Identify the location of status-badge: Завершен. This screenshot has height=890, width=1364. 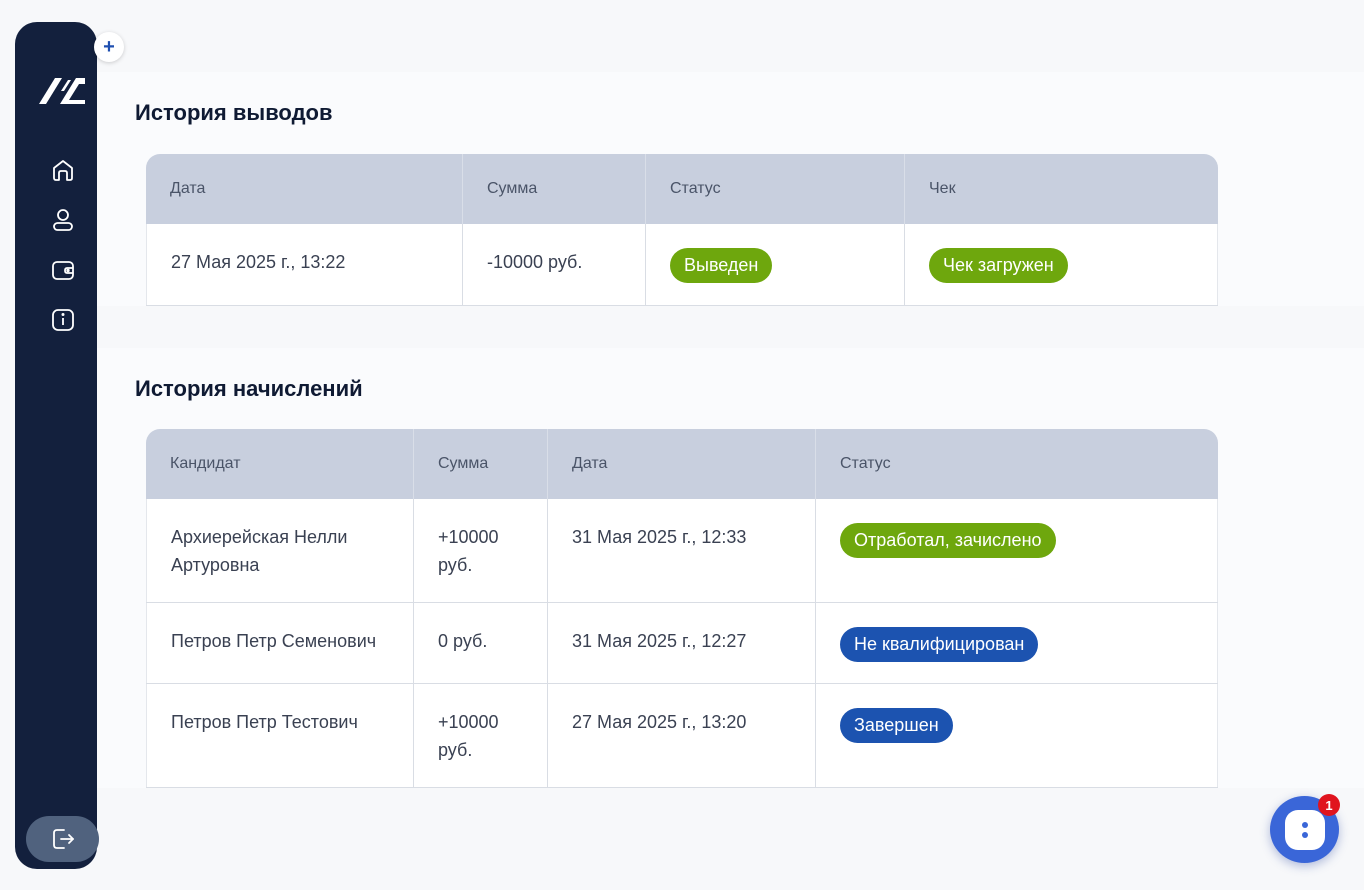
(896, 725).